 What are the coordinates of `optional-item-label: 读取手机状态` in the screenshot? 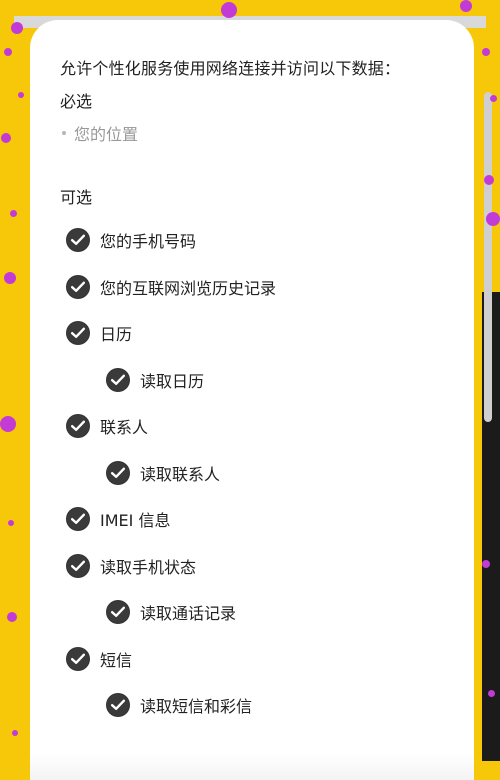 It's located at (148, 567).